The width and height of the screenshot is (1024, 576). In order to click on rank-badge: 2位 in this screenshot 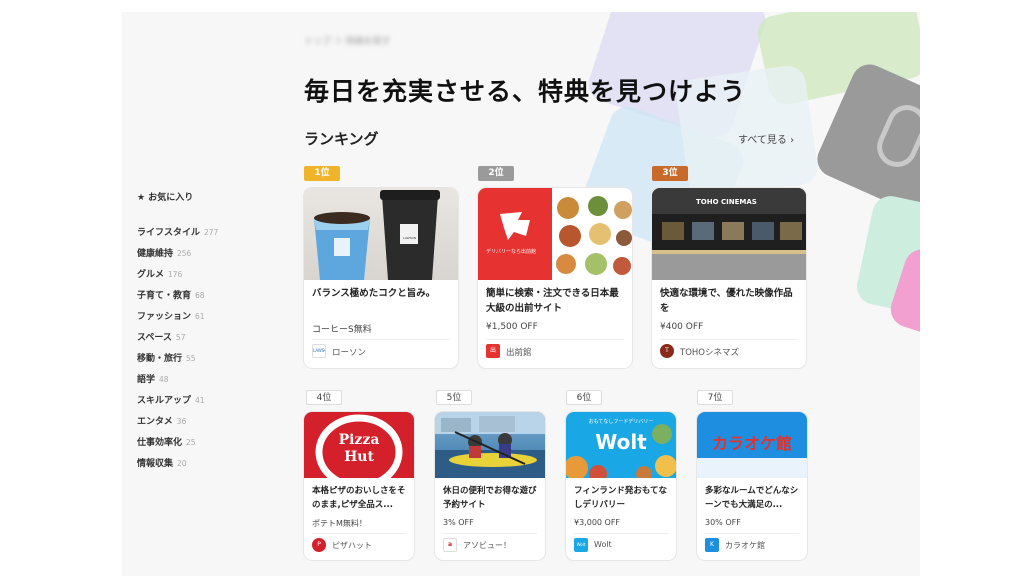, I will do `click(496, 173)`.